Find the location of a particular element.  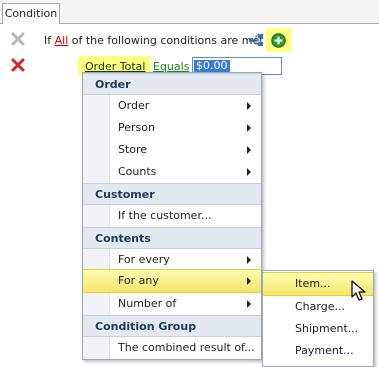

delete-disabled-icon is located at coordinates (18, 39).